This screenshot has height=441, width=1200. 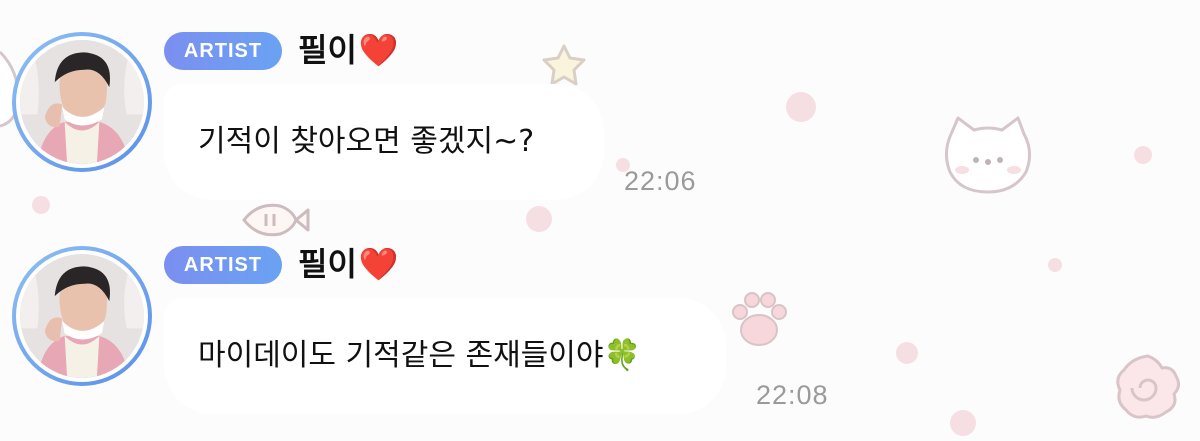 I want to click on paw-icon, so click(x=759, y=321).